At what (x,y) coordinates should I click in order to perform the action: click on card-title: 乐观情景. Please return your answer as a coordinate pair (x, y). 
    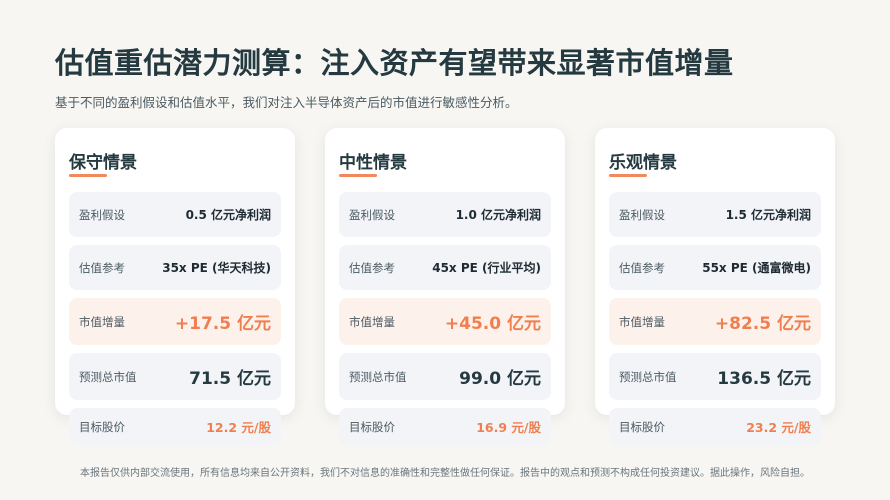
    Looking at the image, I should click on (643, 163).